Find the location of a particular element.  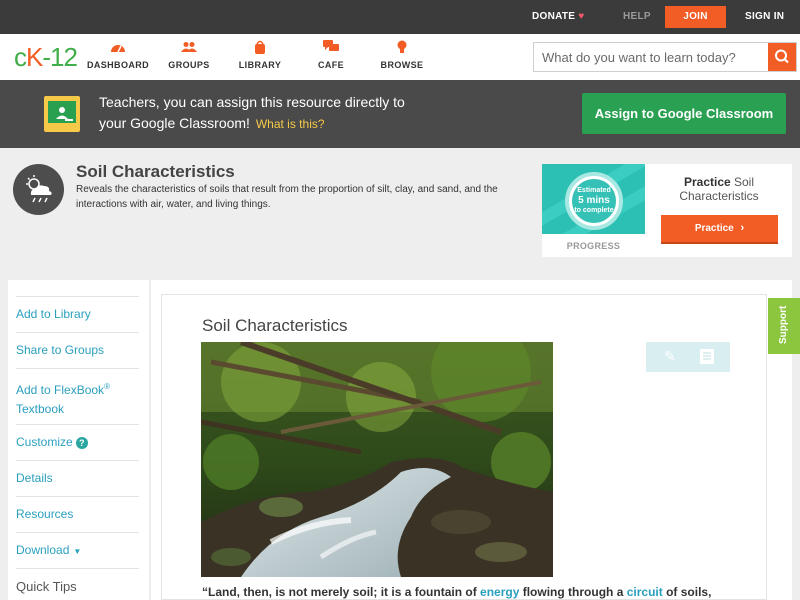

sign-in-link: SIGN IN is located at coordinates (764, 17).